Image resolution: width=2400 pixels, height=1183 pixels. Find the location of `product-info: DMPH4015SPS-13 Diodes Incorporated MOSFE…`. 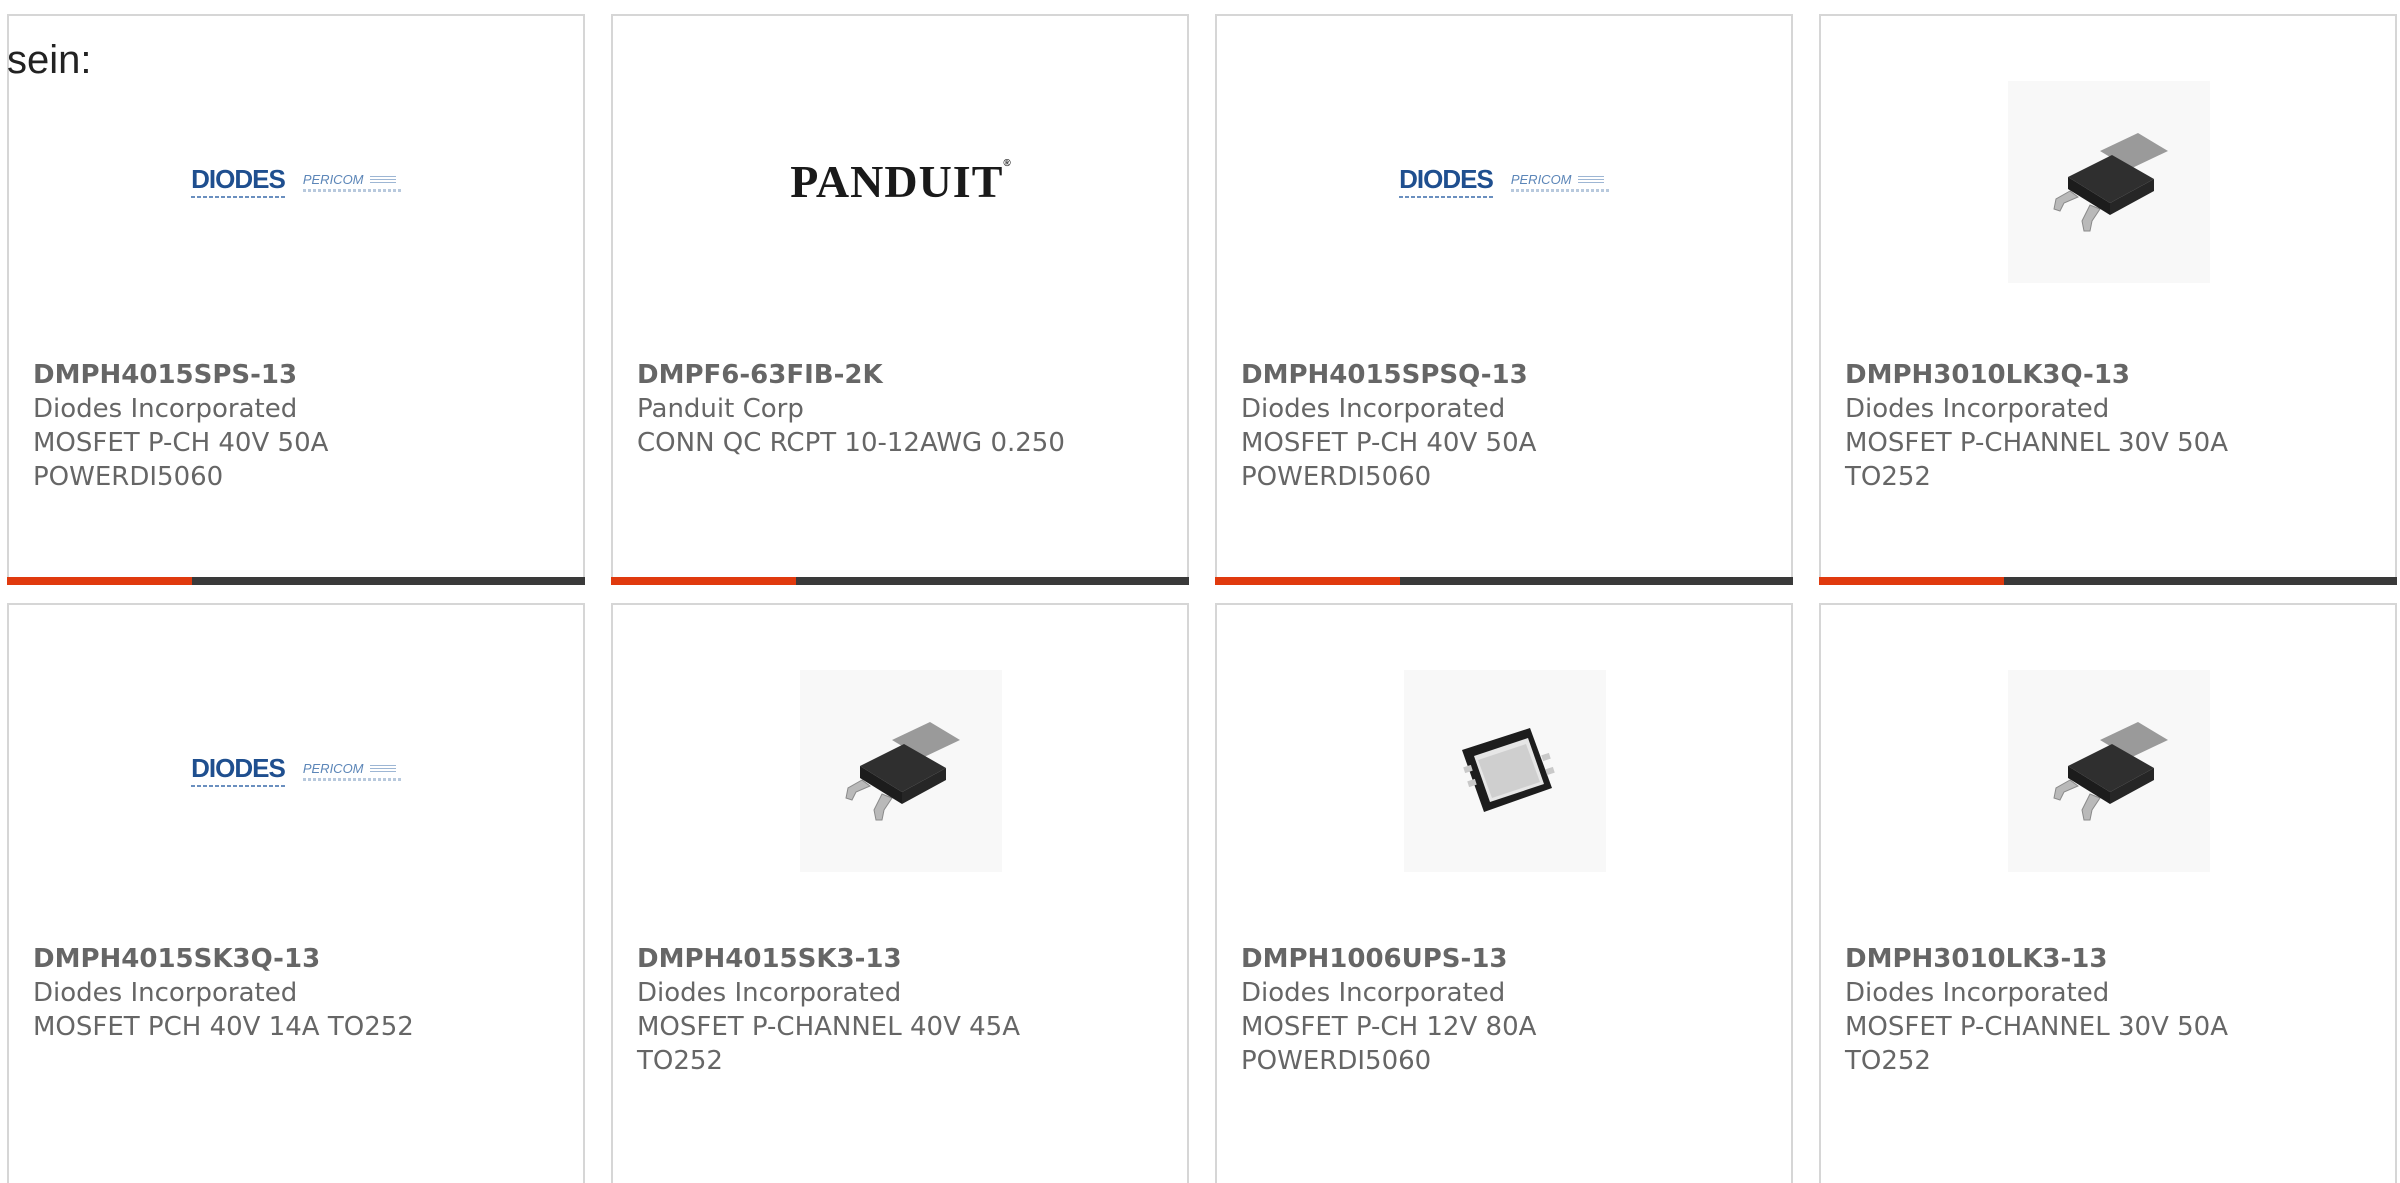

product-info: DMPH4015SPS-13 Diodes Incorporated MOSFE… is located at coordinates (298, 426).